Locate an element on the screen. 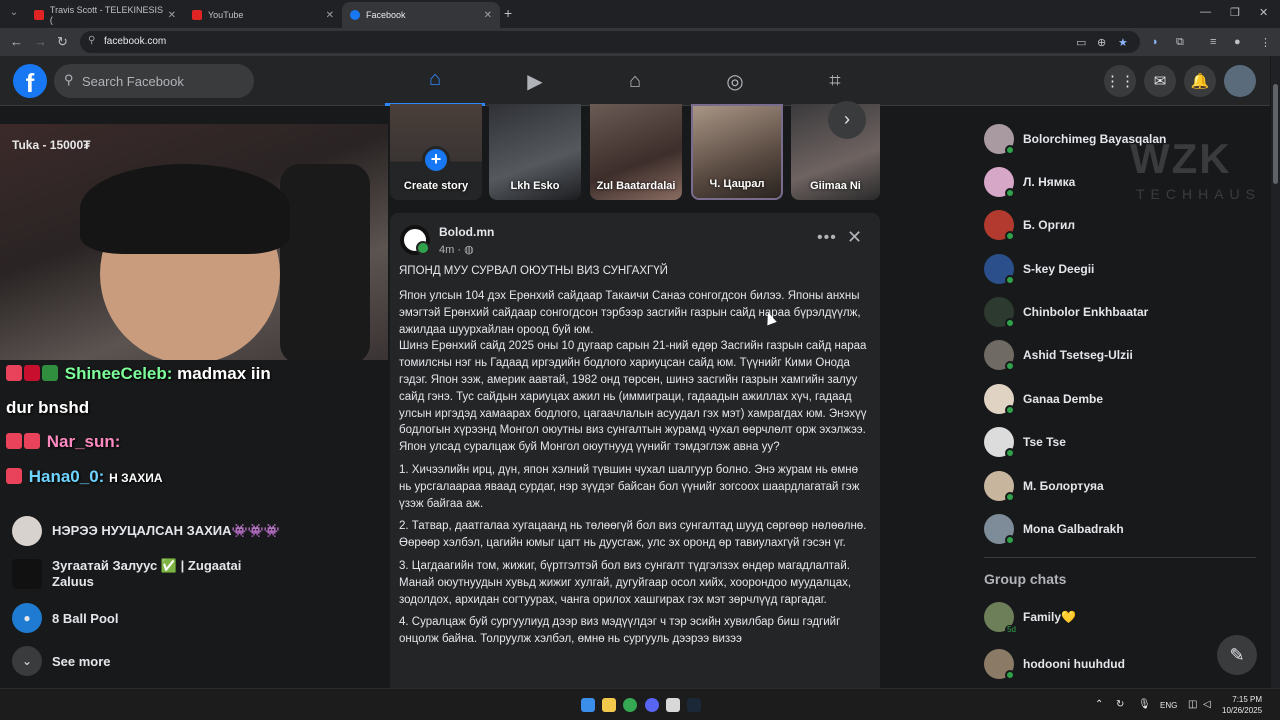 The width and height of the screenshot is (1280, 720). post-author-avatar is located at coordinates (415, 240).